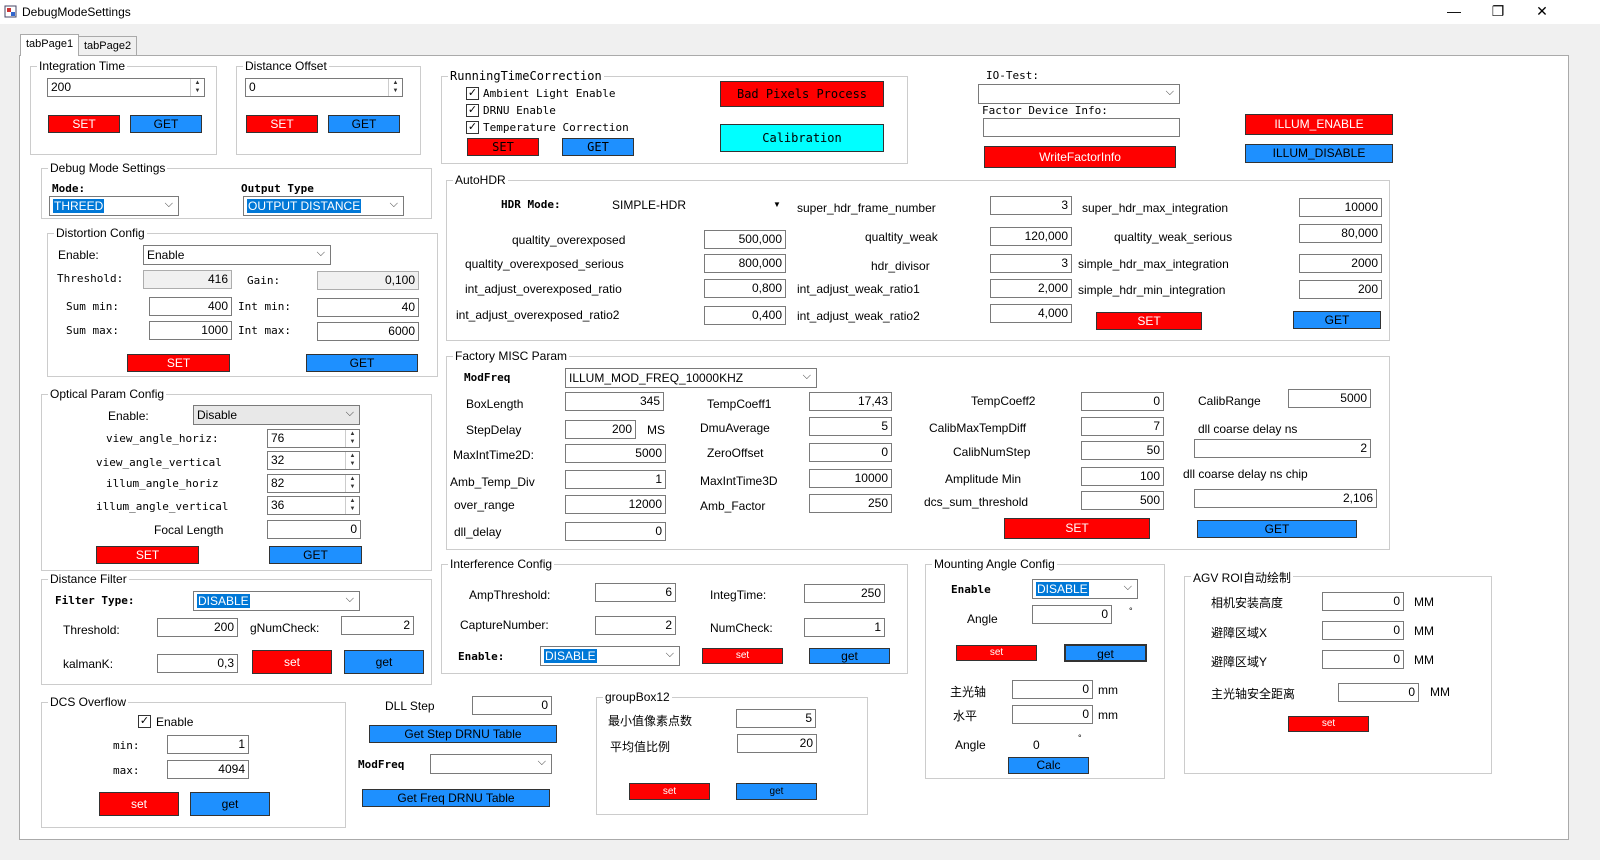 This screenshot has height=860, width=1600. Describe the element at coordinates (1498, 12) in the screenshot. I see `maximize-icon: ❐` at that location.